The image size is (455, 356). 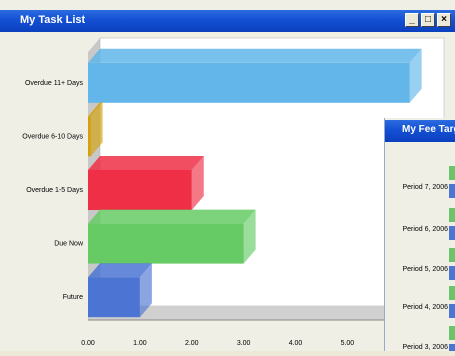 I want to click on minimize-button: _, so click(x=412, y=20).